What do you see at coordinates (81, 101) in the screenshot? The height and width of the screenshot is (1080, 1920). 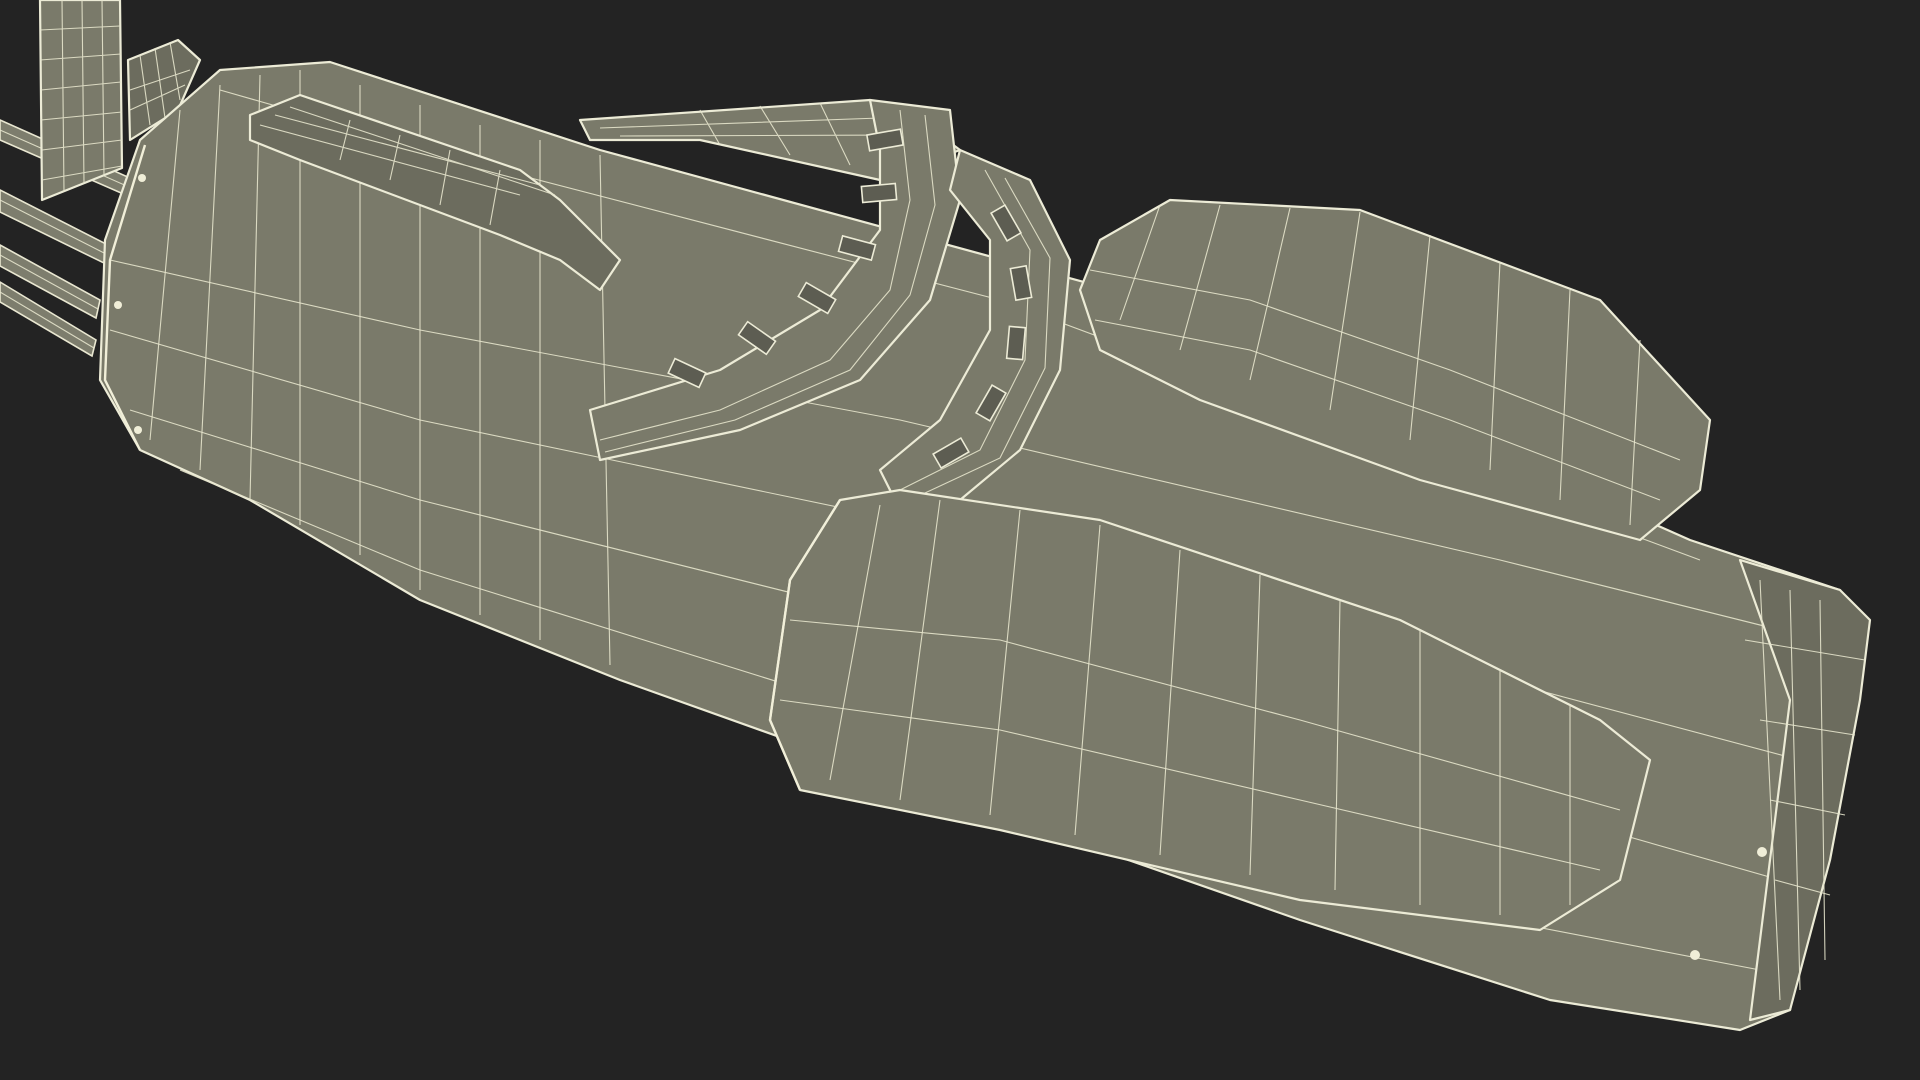 I see `club-head` at bounding box center [81, 101].